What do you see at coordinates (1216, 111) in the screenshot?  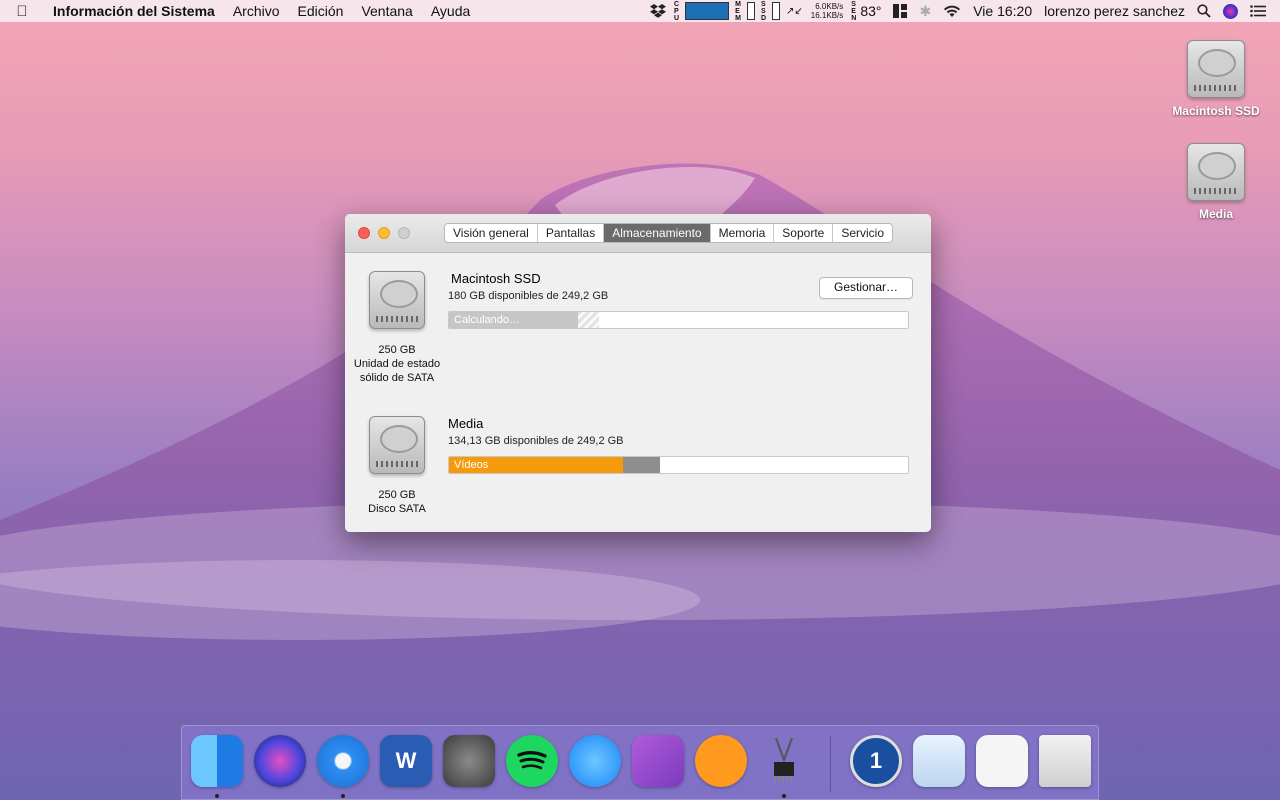 I see `desktop-icon-label: Macintosh SSD` at bounding box center [1216, 111].